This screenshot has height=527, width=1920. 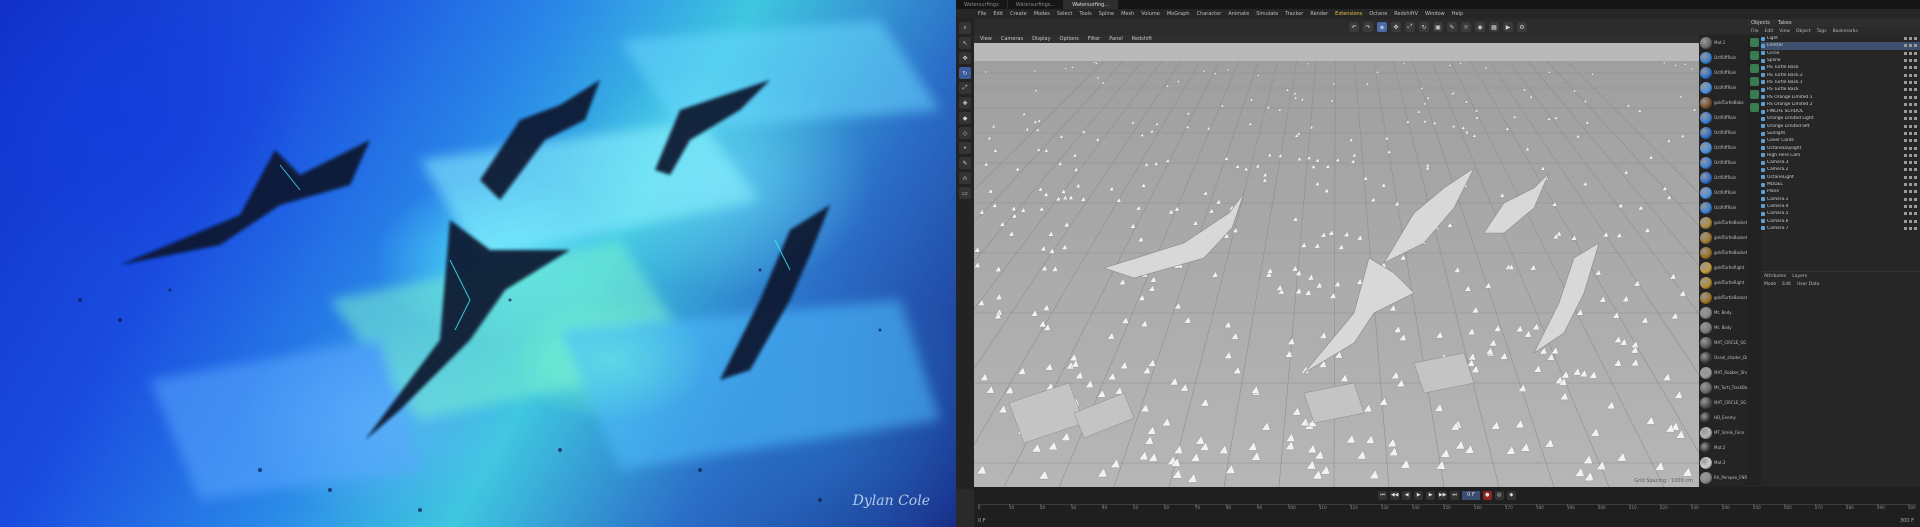 What do you see at coordinates (1840, 126) in the screenshot?
I see `object-row: Orange Limited left` at bounding box center [1840, 126].